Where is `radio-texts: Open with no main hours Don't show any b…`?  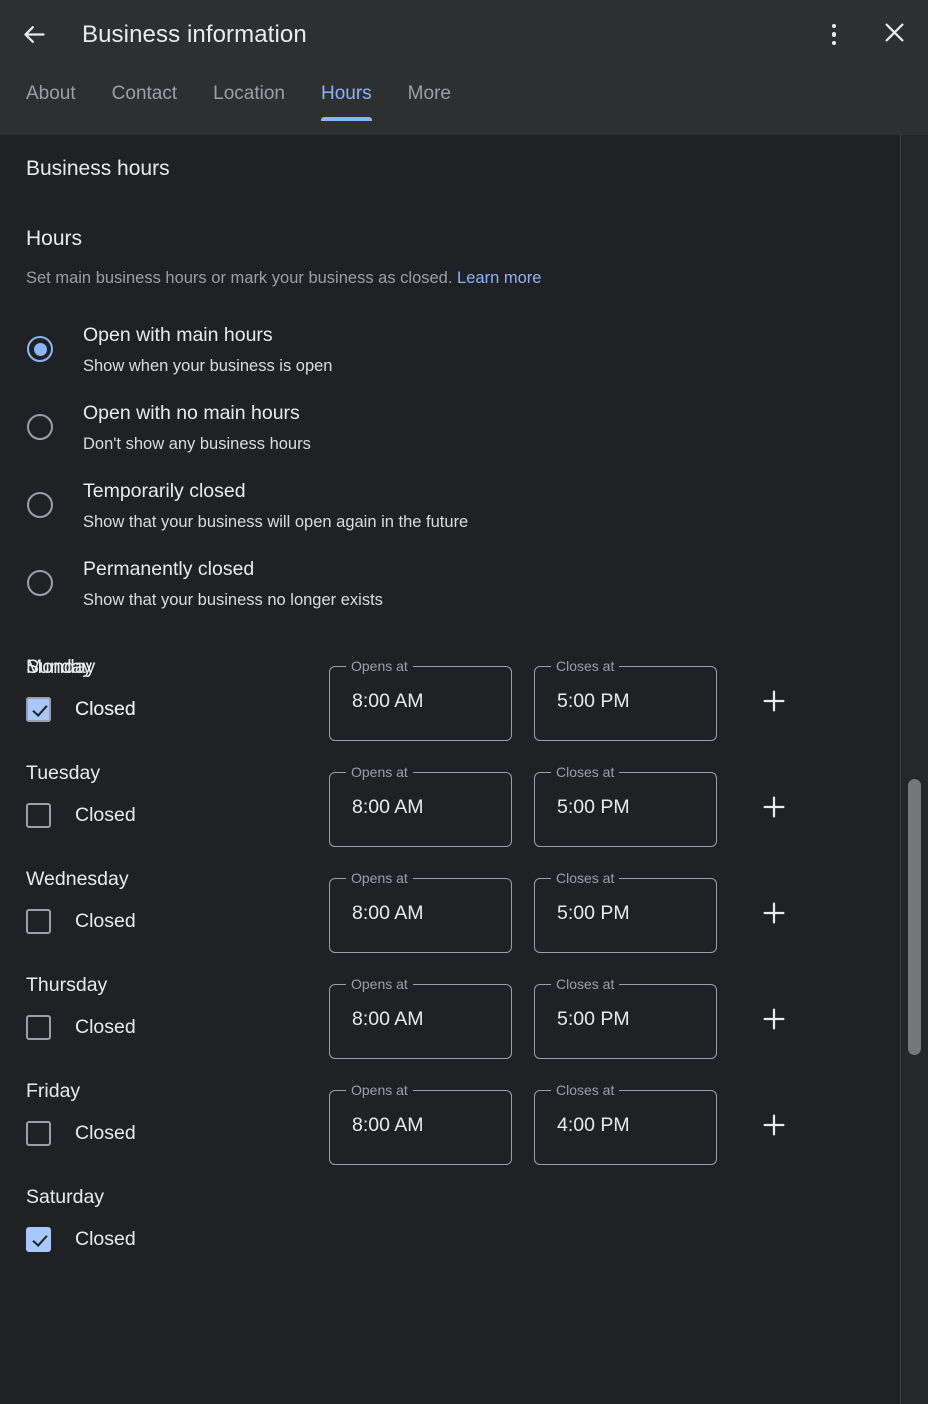
radio-texts: Open with no main hours Don't show any b… is located at coordinates (197, 428).